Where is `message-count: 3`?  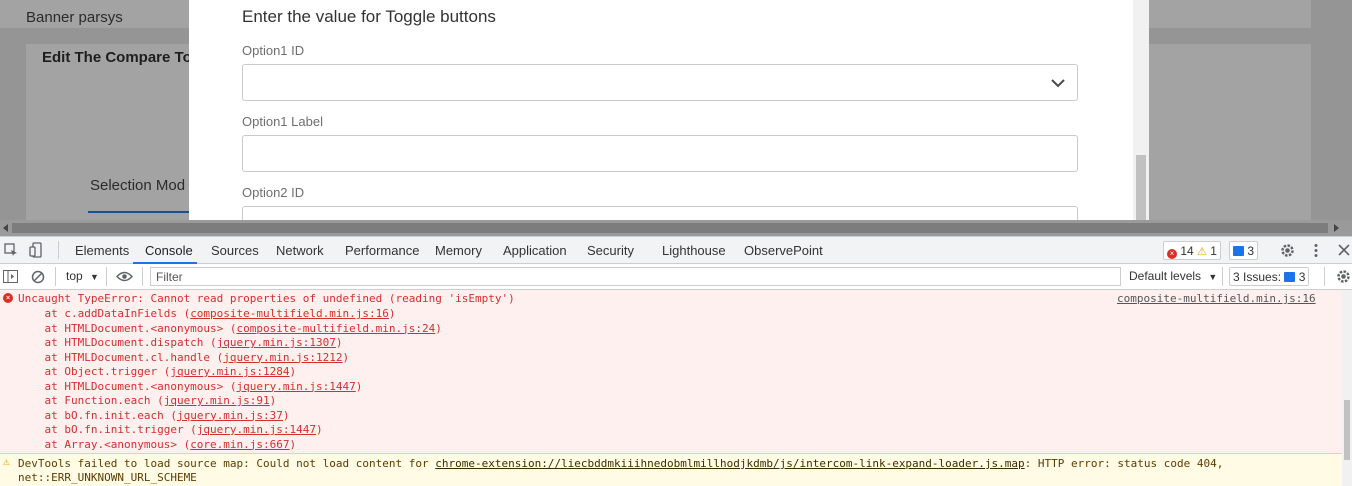 message-count: 3 is located at coordinates (1251, 251).